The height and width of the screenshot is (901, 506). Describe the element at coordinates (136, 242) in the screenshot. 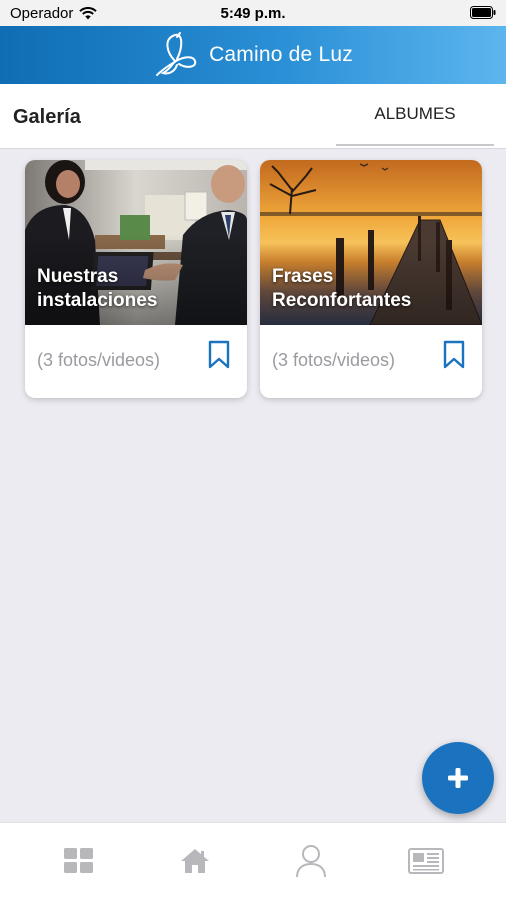

I see `album-cover-image: Nuestras instalaciones` at that location.